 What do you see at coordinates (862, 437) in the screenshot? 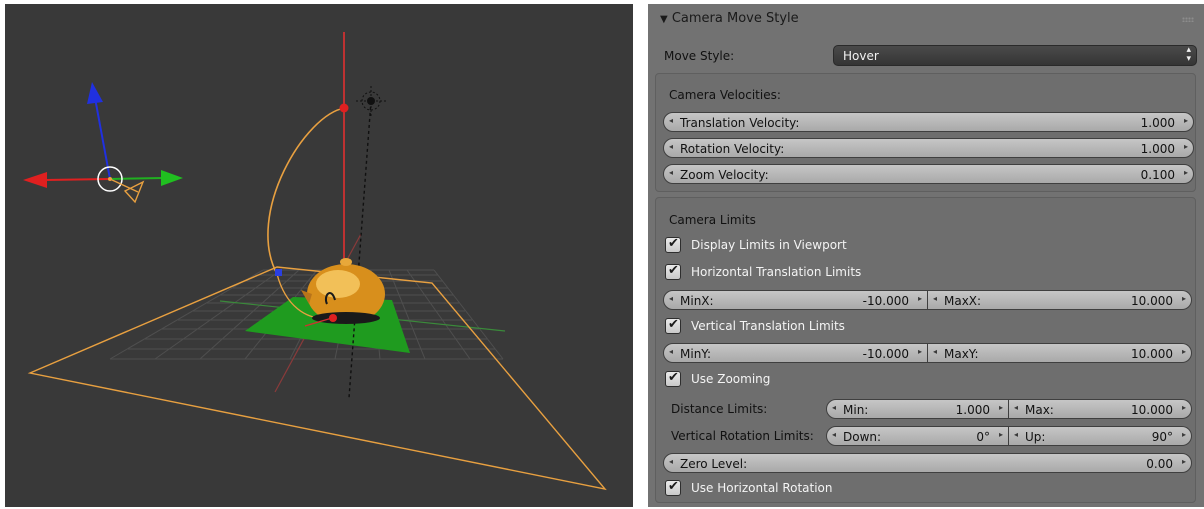
I see `rotation-down-label: Down:` at bounding box center [862, 437].